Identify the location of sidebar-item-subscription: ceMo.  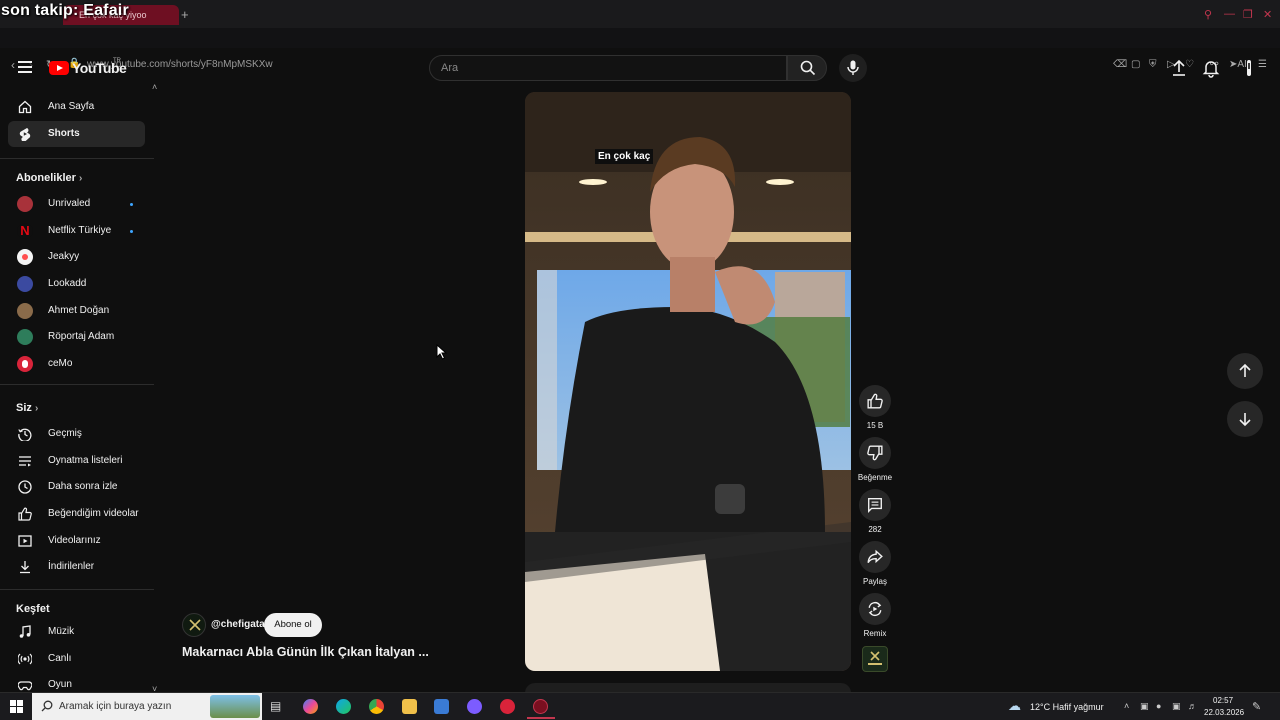
(76, 364).